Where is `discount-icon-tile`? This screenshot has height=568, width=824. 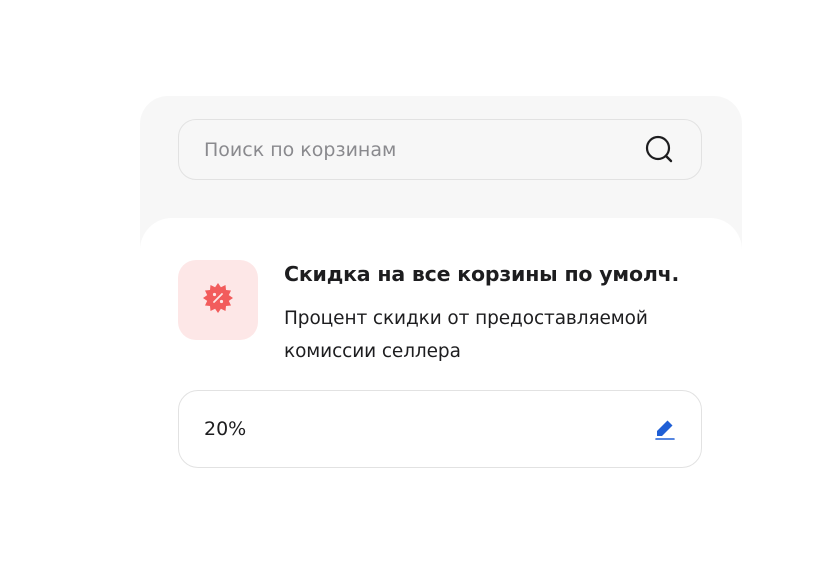
discount-icon-tile is located at coordinates (218, 300).